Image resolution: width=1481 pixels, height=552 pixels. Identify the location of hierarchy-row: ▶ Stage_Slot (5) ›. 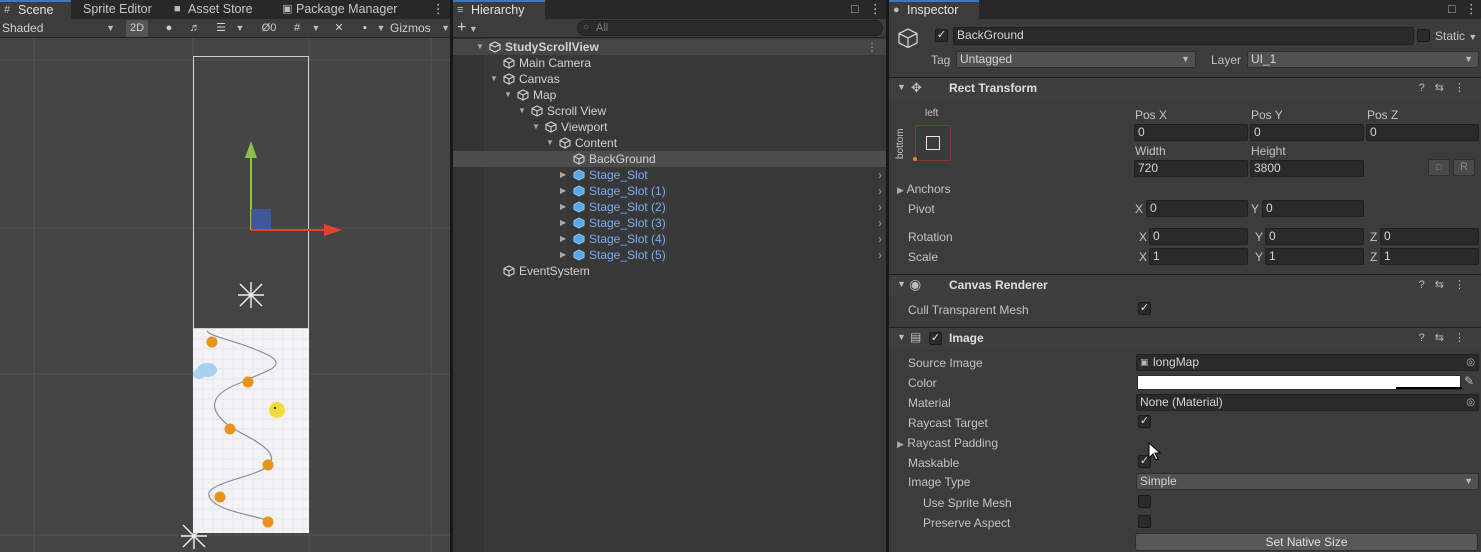
(669, 255).